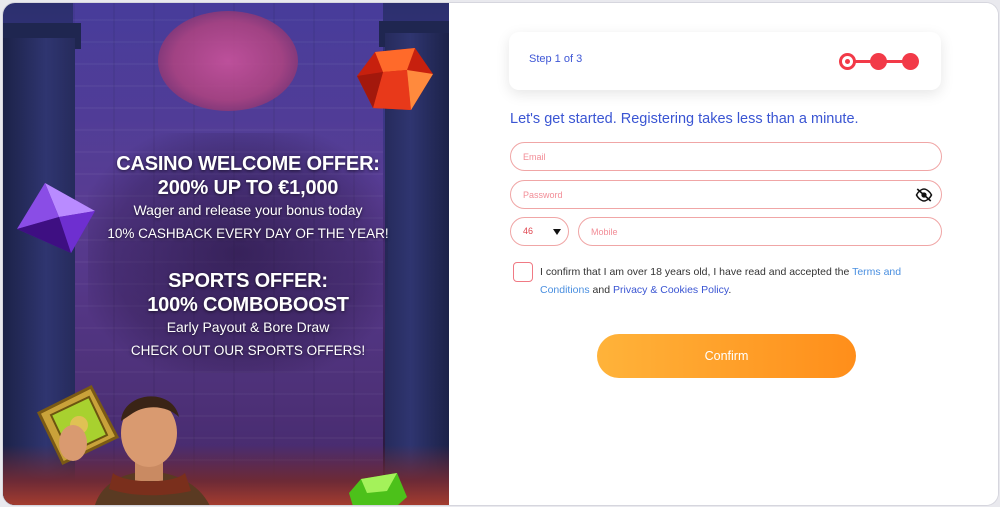  Describe the element at coordinates (248, 233) in the screenshot. I see `casino-cashback: 10% CASHBACK EVERY DAY OF THE YEAR!` at that location.